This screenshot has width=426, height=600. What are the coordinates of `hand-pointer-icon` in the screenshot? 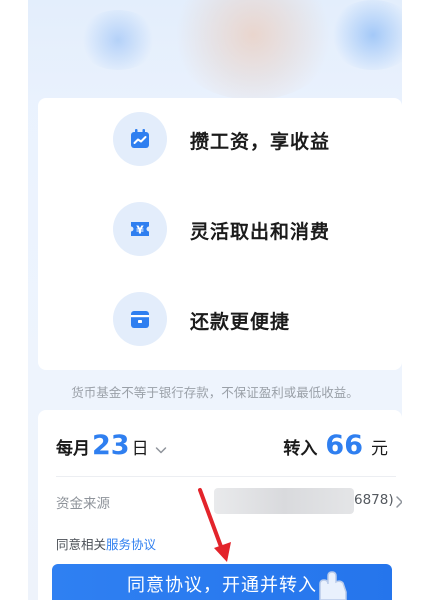 It's located at (333, 585).